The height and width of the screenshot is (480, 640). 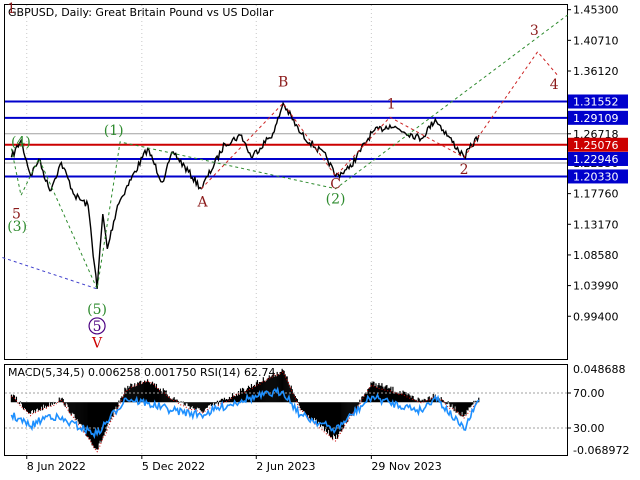 What do you see at coordinates (203, 203) in the screenshot?
I see `wave-label: A` at bounding box center [203, 203].